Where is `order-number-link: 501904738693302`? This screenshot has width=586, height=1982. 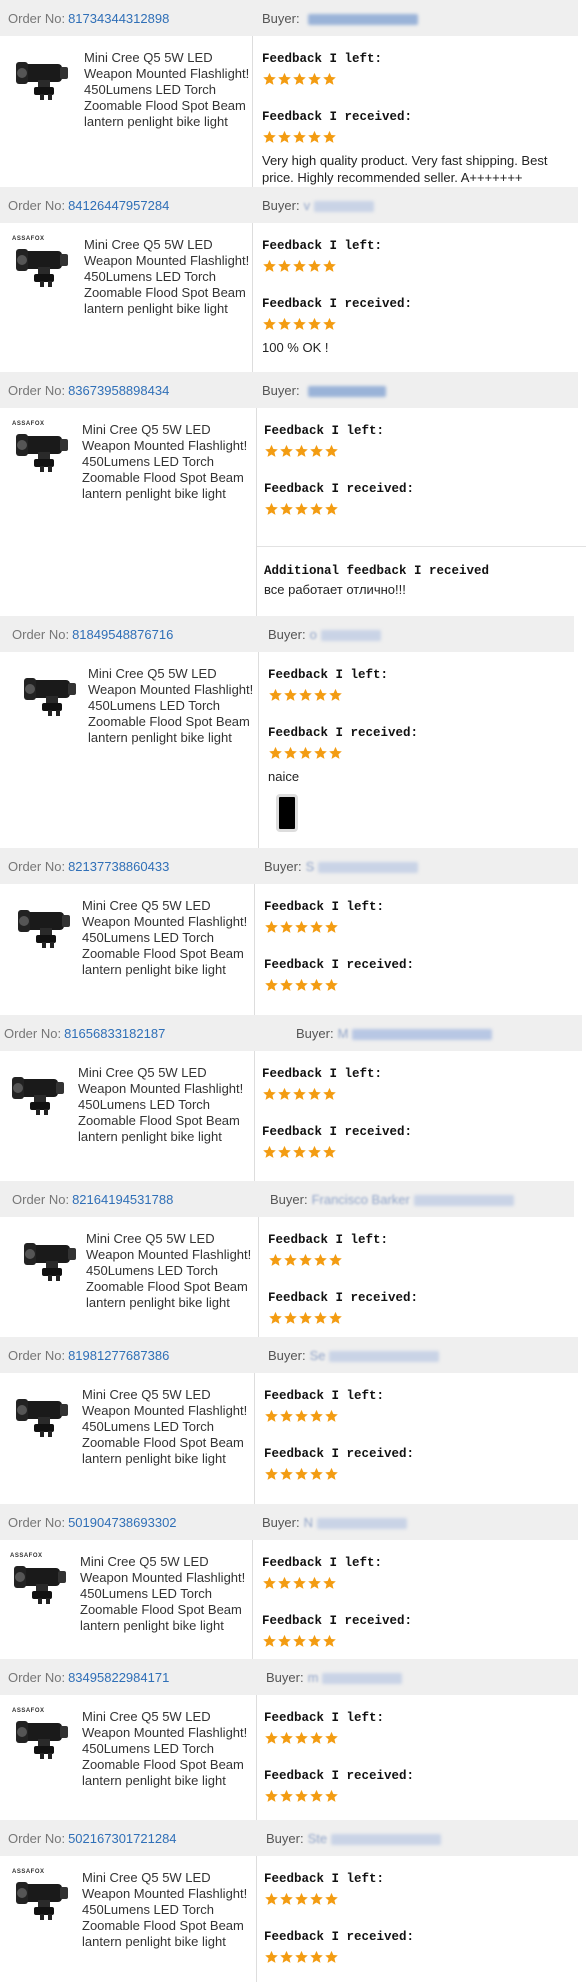
order-number-link: 501904738693302 is located at coordinates (122, 1522).